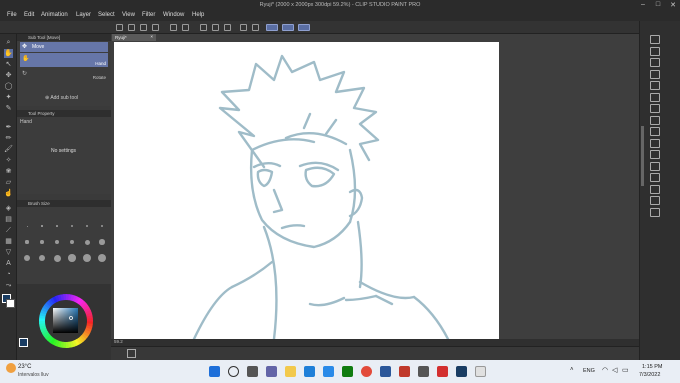 This screenshot has width=680, height=383. I want to click on current-color-swatch, so click(23, 342).